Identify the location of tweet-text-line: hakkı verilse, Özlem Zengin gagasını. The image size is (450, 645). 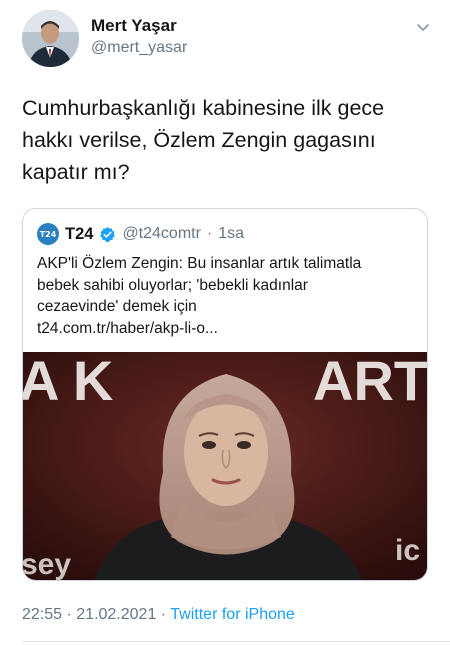
(199, 140).